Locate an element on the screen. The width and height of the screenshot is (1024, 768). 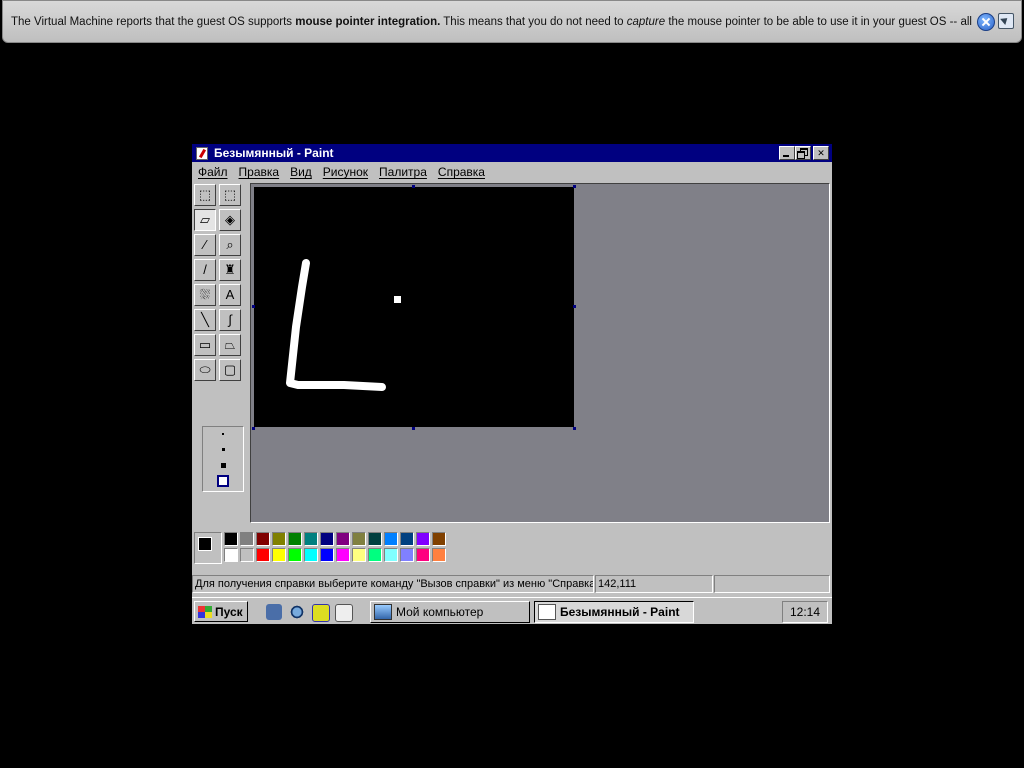
color-palette is located at coordinates (512, 548).